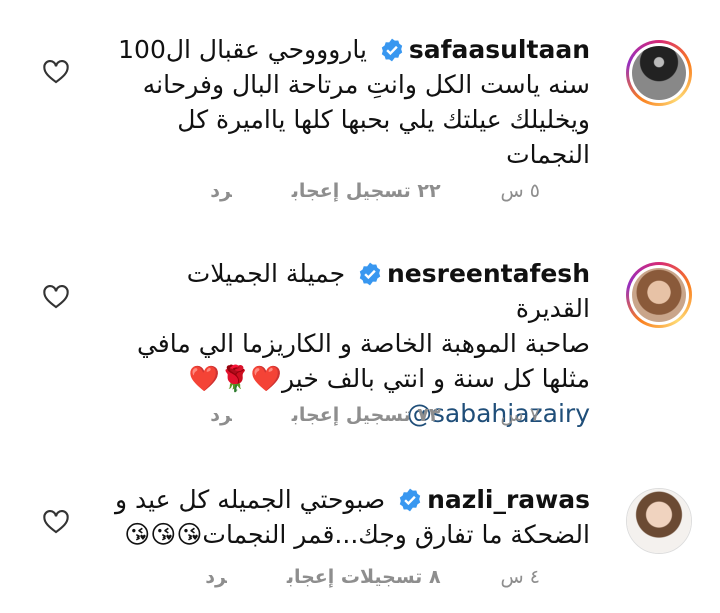 The width and height of the screenshot is (720, 613). I want to click on comment-meta: ٧ س ٧٣ تسجيل إعجاب رد, so click(345, 415).